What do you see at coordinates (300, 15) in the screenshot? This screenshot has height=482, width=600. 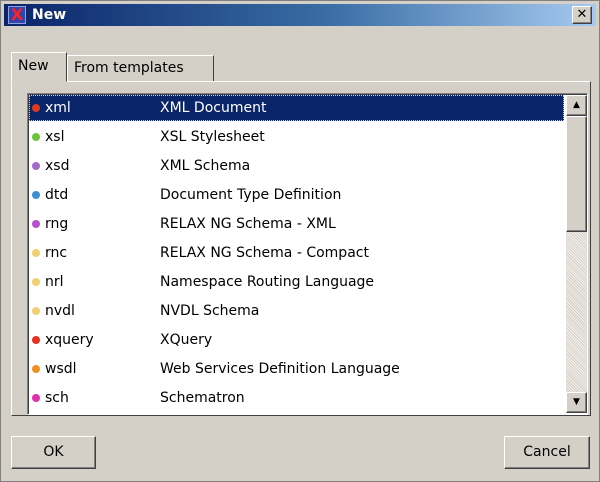 I see `title-bar: X New ✕` at bounding box center [300, 15].